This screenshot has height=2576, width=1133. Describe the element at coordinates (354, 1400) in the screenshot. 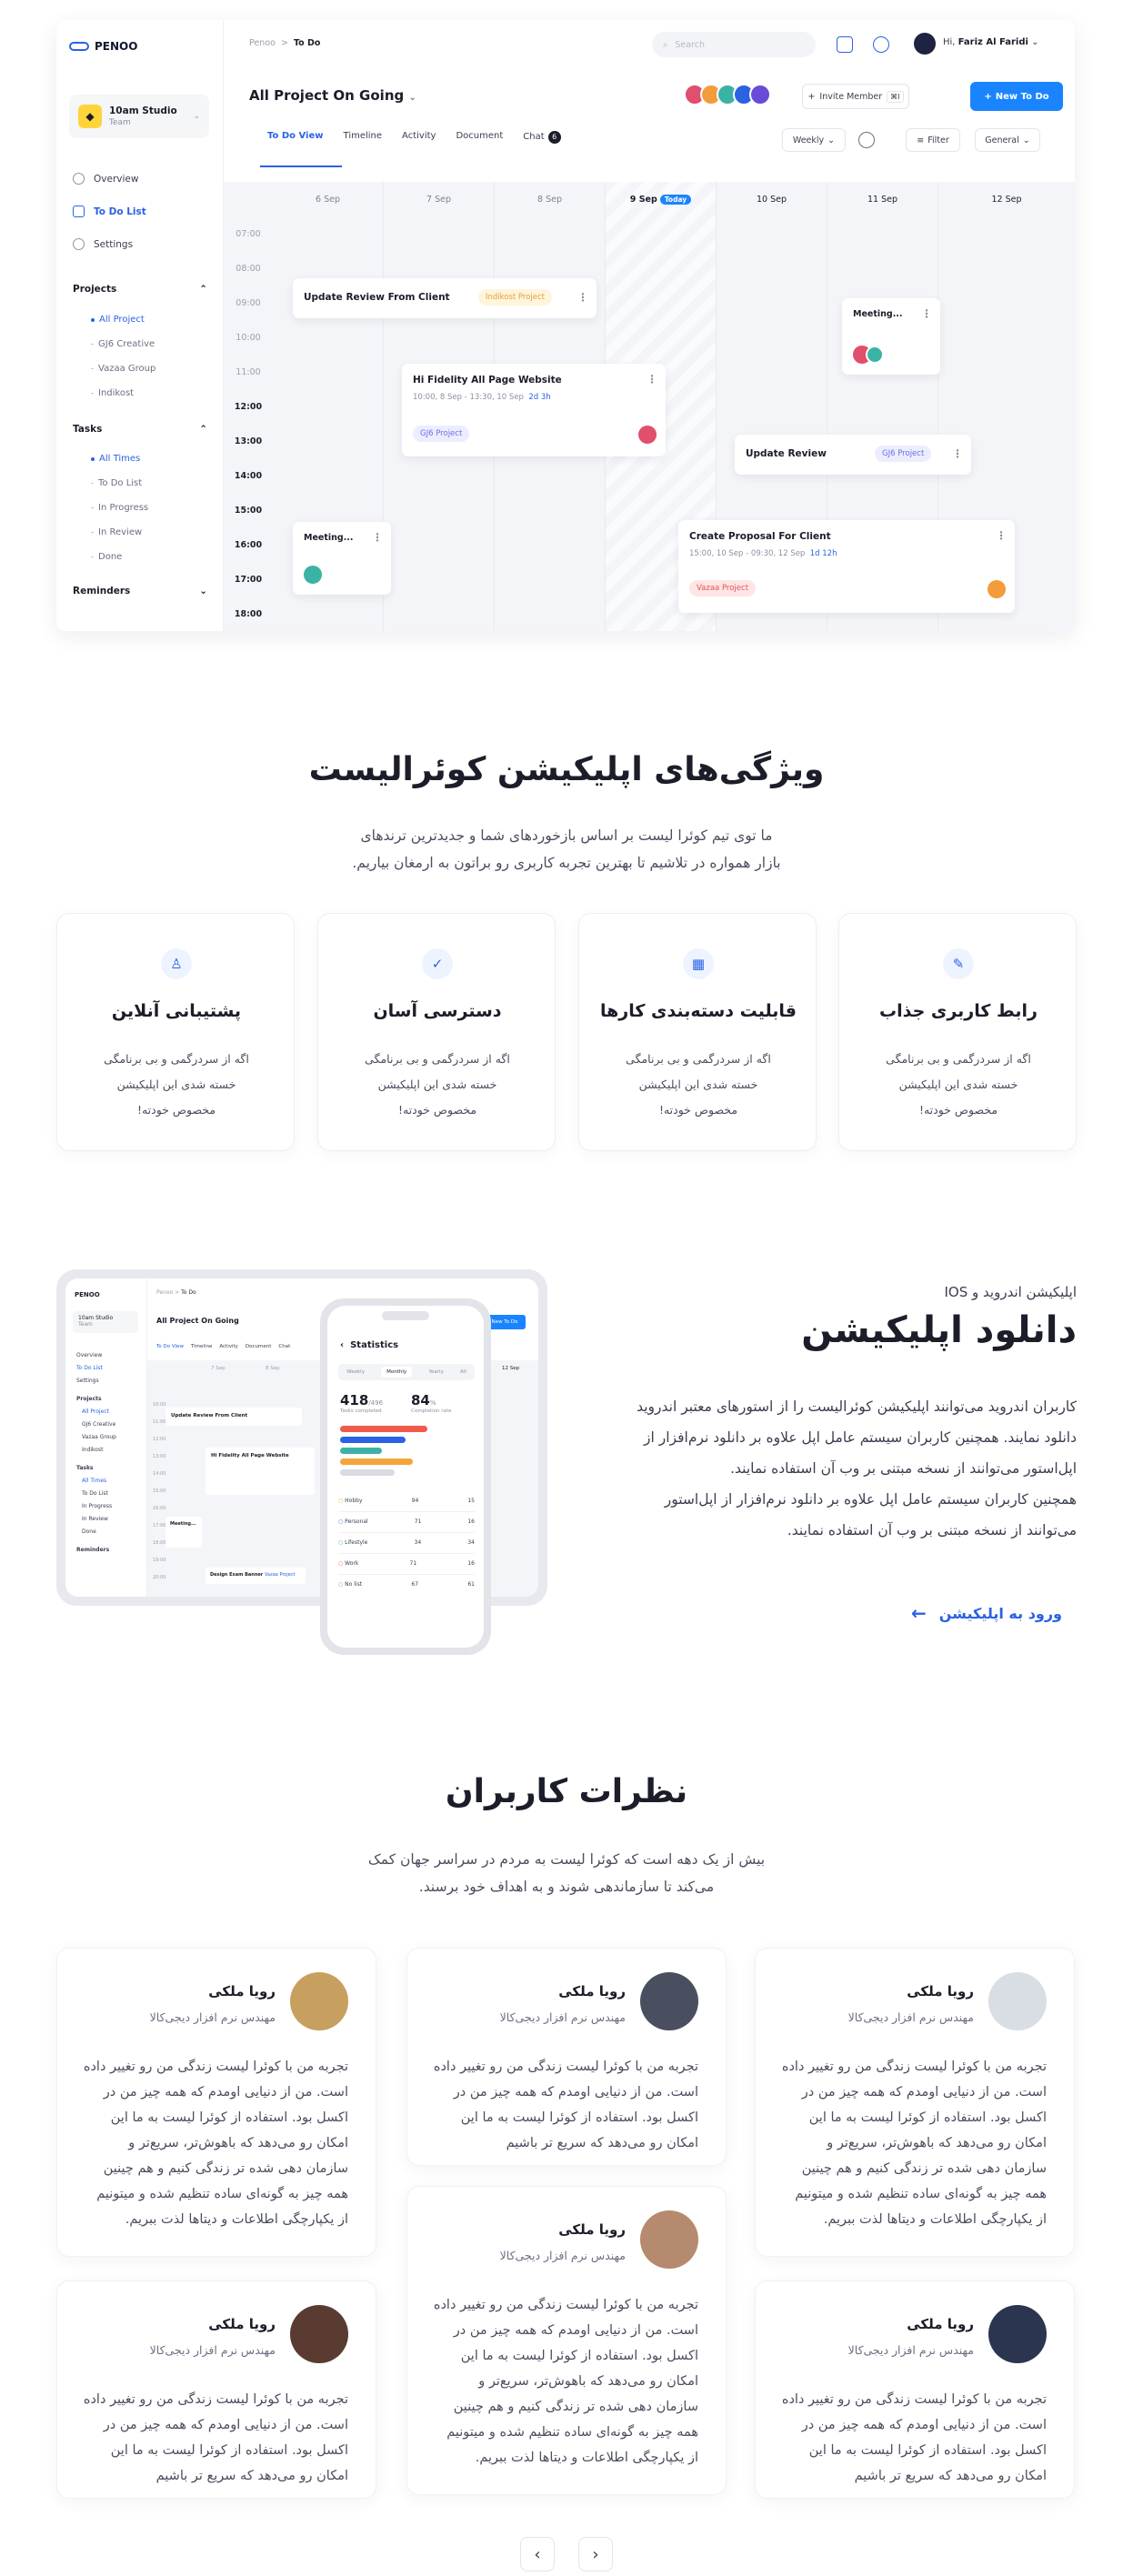

I see `stat-value: 418` at that location.